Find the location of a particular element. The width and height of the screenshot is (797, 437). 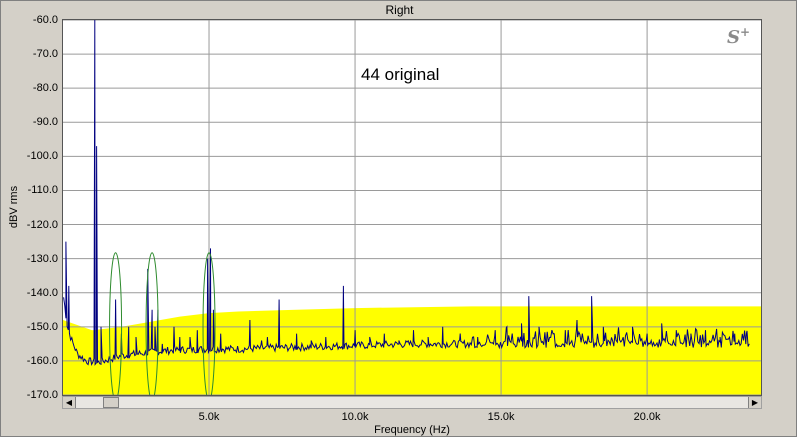

scroll-left-arrow-icon: ◀ is located at coordinates (69, 402).